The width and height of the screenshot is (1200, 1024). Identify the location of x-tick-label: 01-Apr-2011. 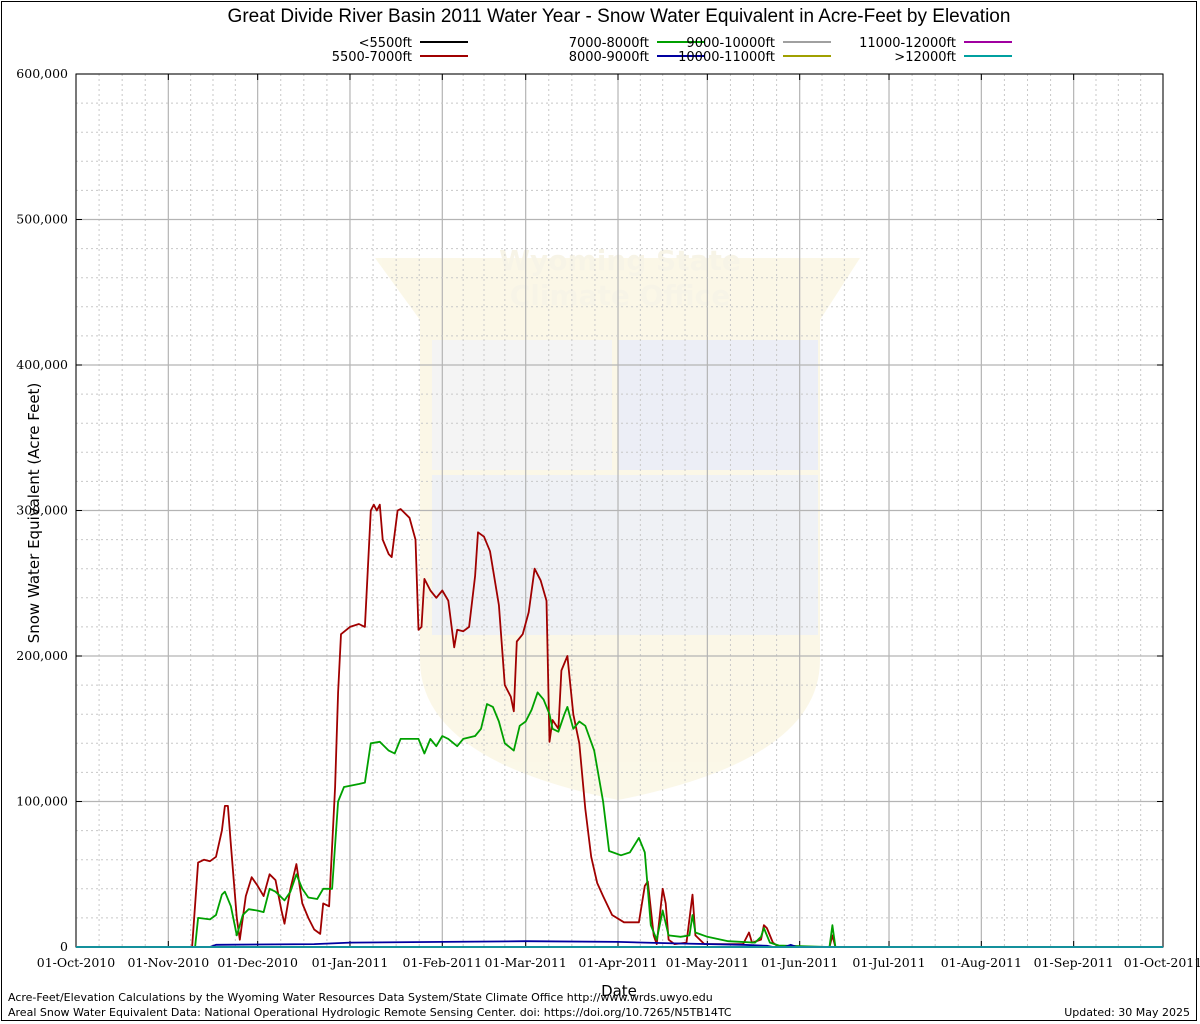
(617, 962).